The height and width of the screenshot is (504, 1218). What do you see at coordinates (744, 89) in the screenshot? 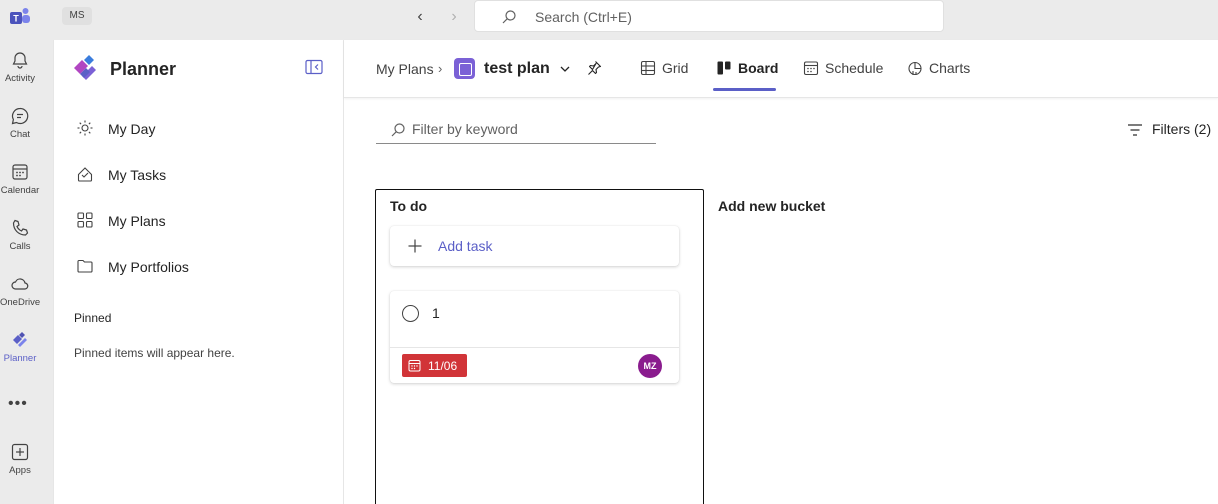
I see `active-tab-indicator` at bounding box center [744, 89].